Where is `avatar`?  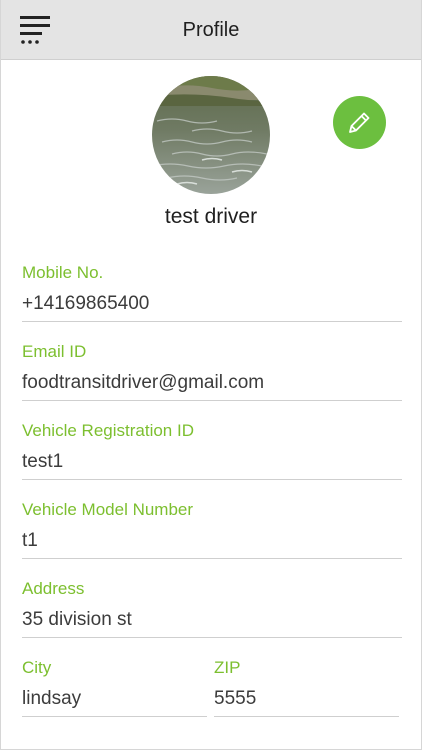 avatar is located at coordinates (211, 135).